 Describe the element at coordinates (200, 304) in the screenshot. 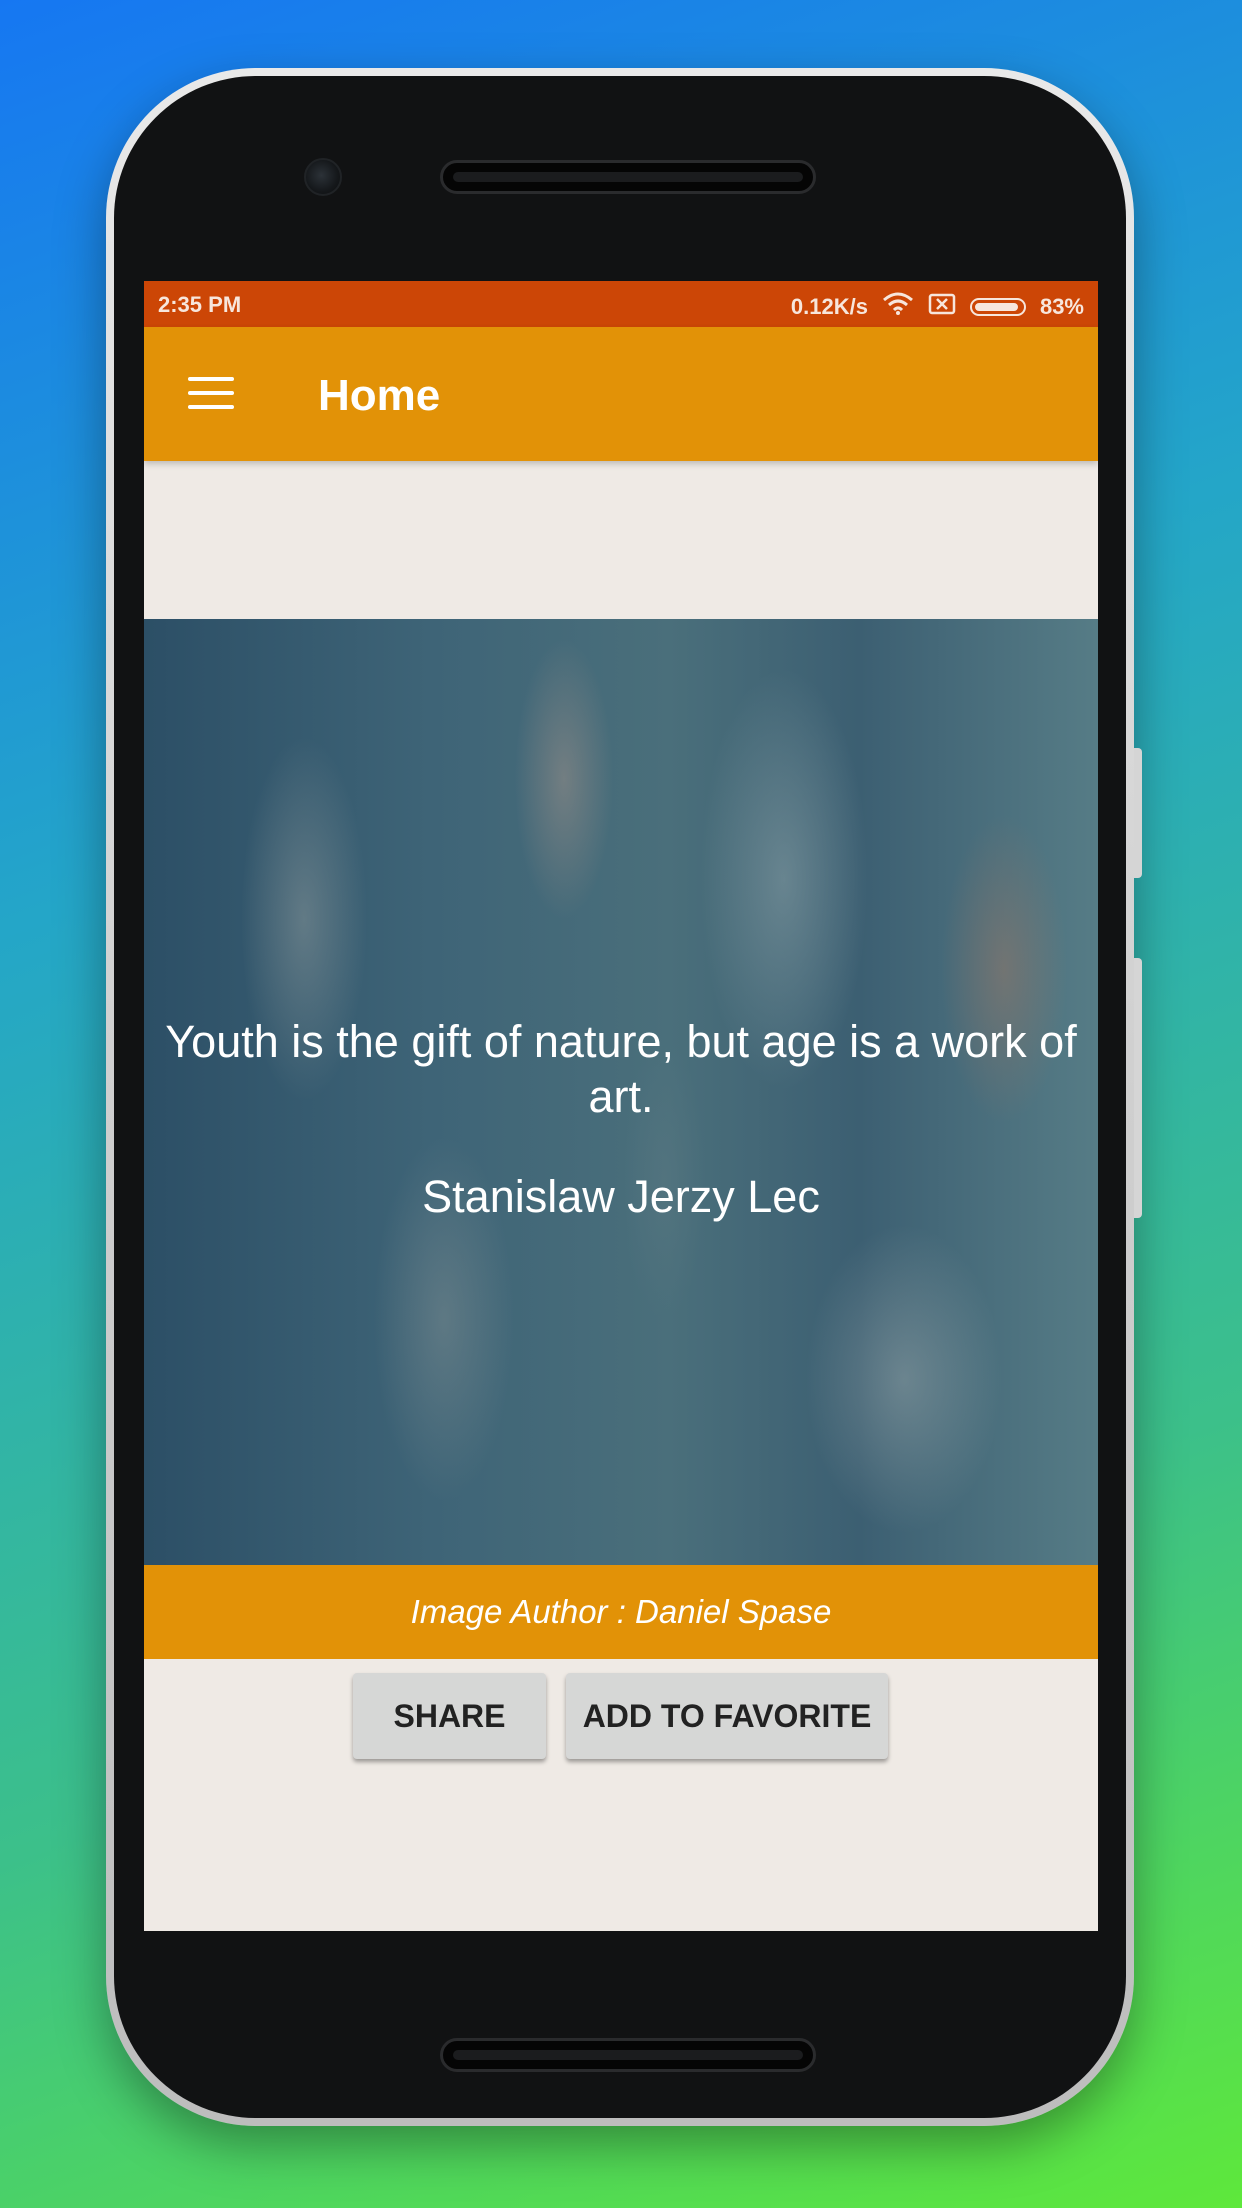

I see `status-time: 2:35 PM` at that location.